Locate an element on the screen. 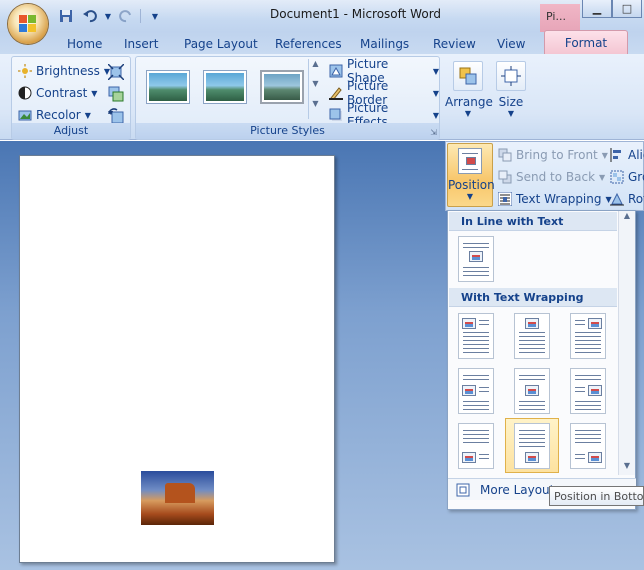 The image size is (644, 570). group-button: Gro is located at coordinates (627, 177).